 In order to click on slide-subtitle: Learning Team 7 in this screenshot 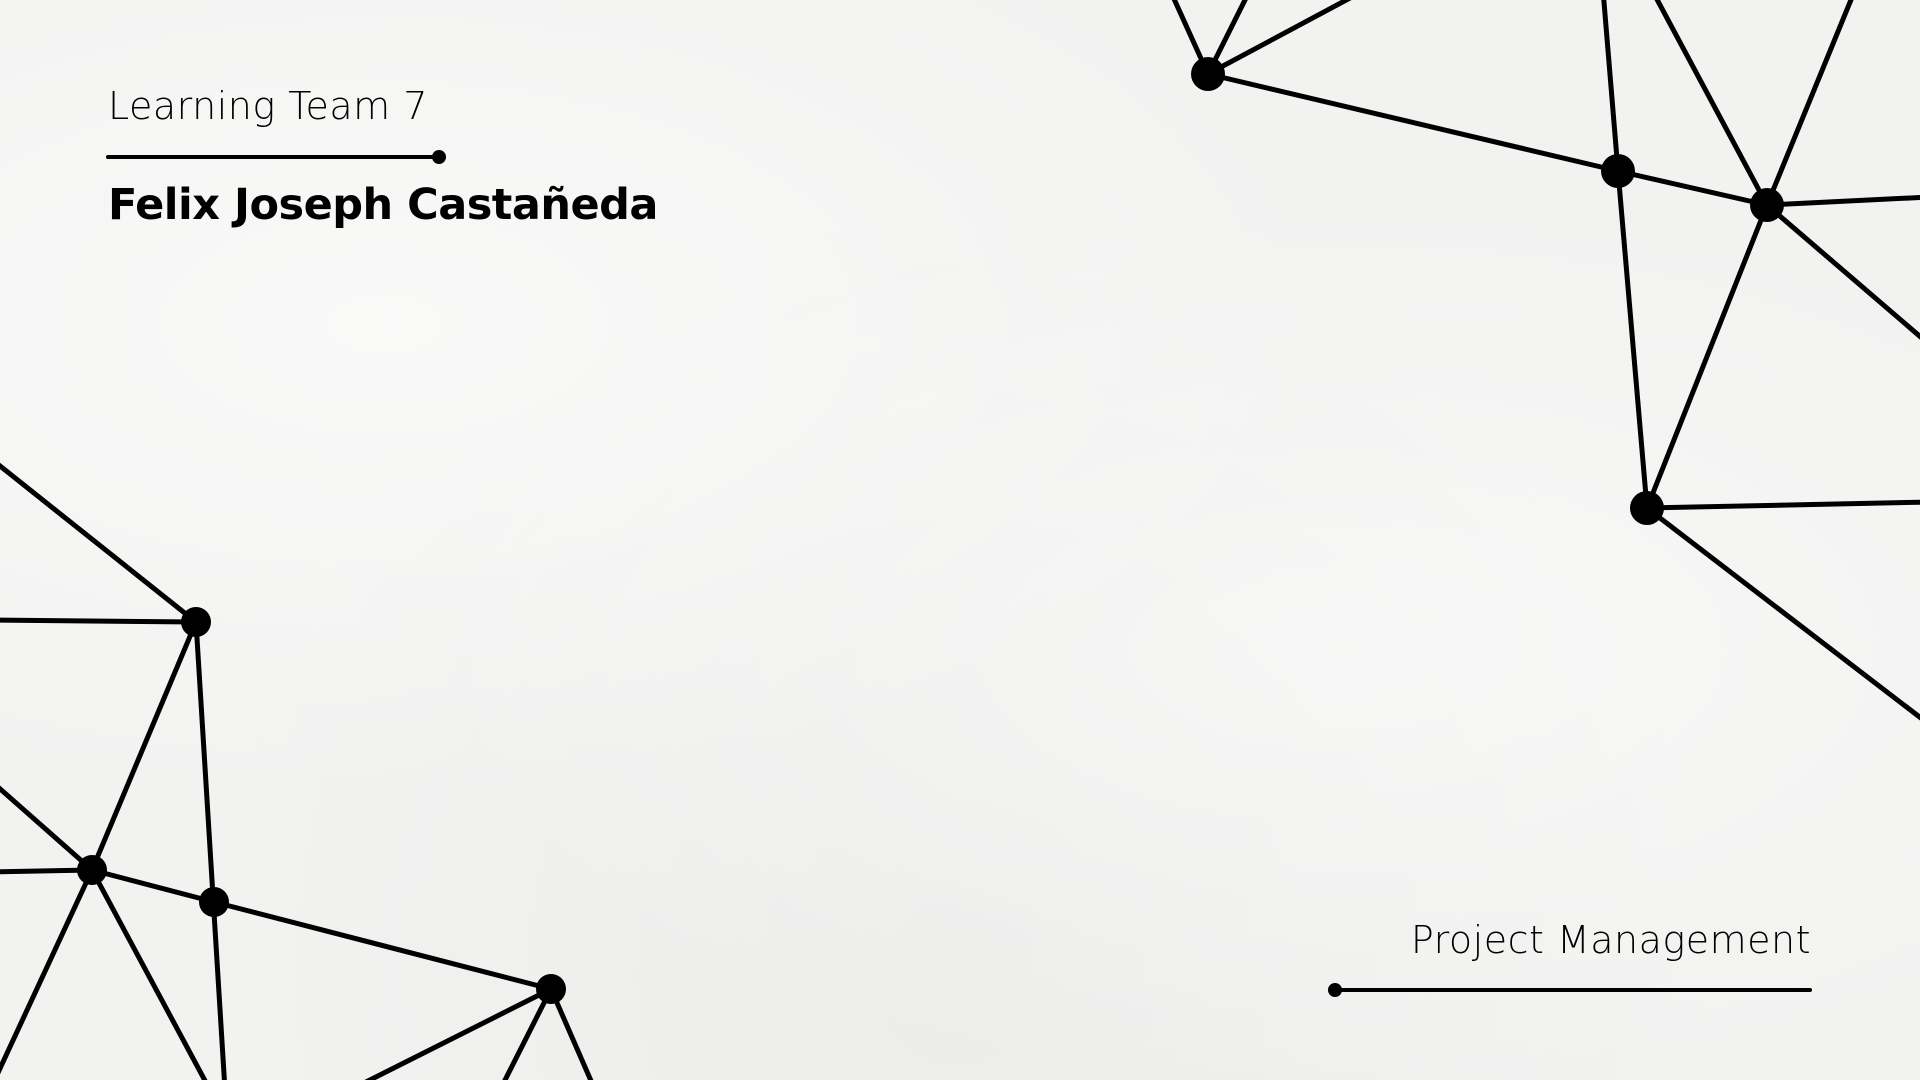, I will do `click(268, 106)`.